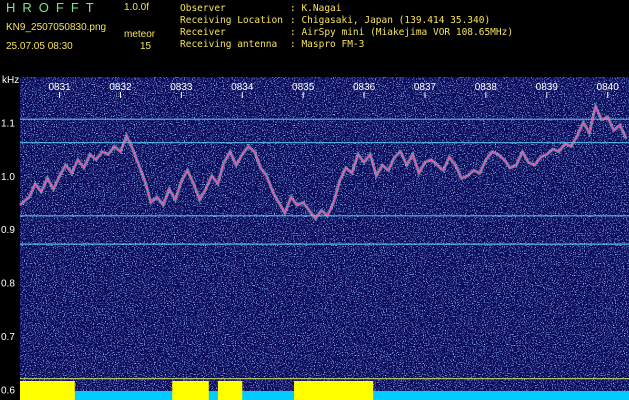 This screenshot has width=629, height=400. What do you see at coordinates (10, 80) in the screenshot?
I see `y-axis-label: kHz` at bounding box center [10, 80].